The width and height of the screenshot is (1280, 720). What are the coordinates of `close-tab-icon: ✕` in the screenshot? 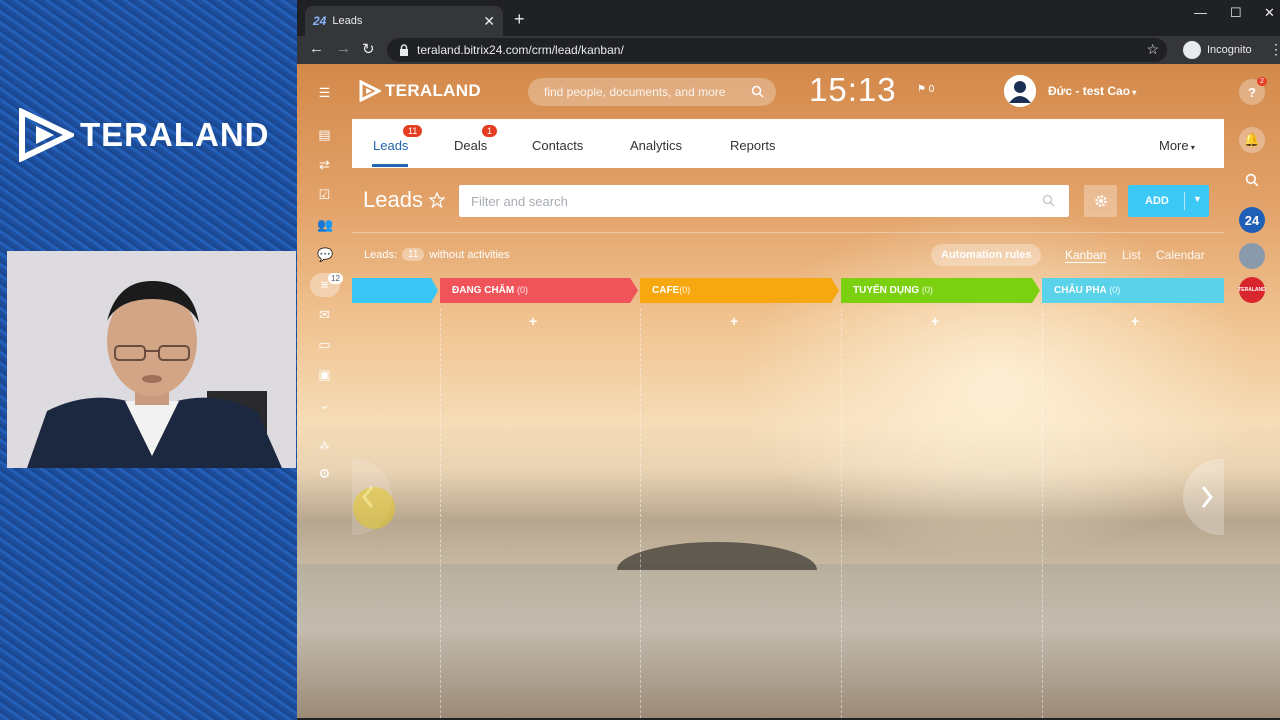 It's located at (489, 21).